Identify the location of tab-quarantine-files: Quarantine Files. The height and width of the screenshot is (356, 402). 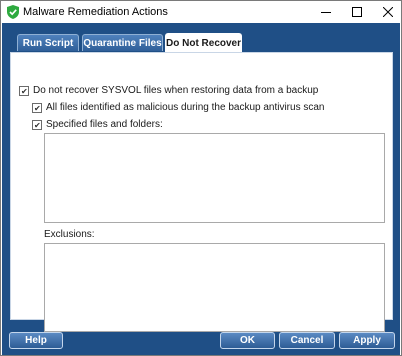
(122, 42).